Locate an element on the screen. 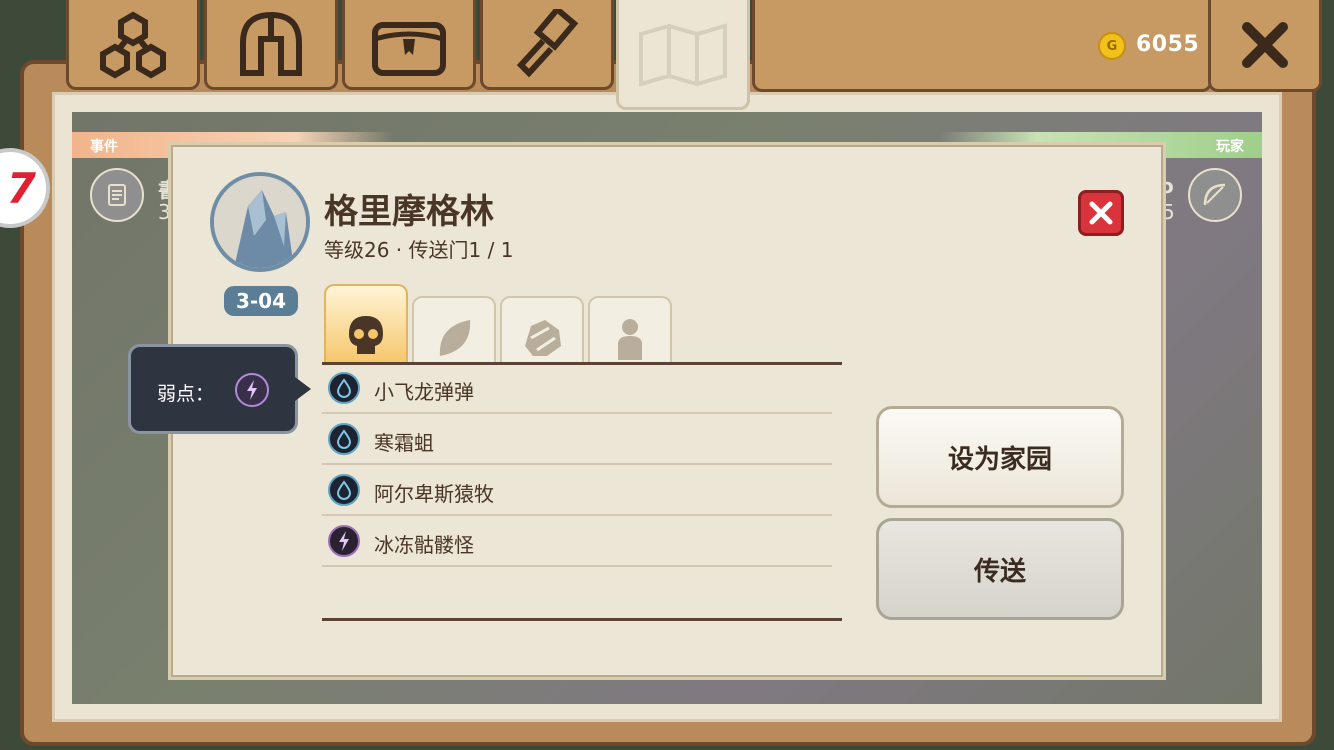  ore-icon is located at coordinates (543, 338).